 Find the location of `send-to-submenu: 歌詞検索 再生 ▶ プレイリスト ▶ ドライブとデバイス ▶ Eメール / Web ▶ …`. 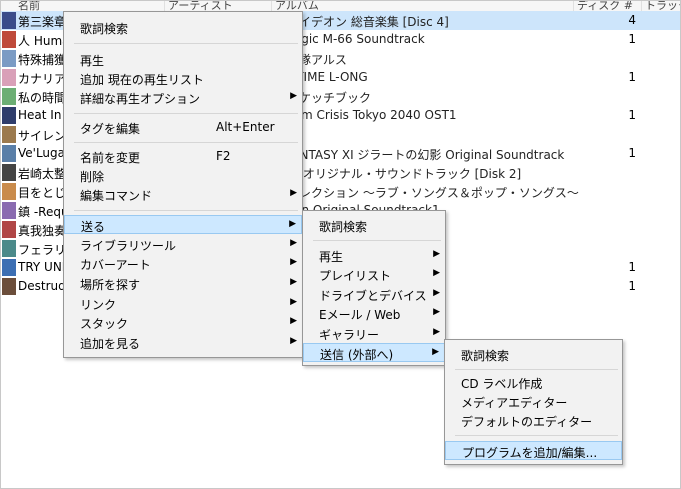

send-to-submenu: 歌詞検索 再生 ▶ プレイリスト ▶ ドライブとデバイス ▶ Eメール / Web ▶ … is located at coordinates (374, 288).